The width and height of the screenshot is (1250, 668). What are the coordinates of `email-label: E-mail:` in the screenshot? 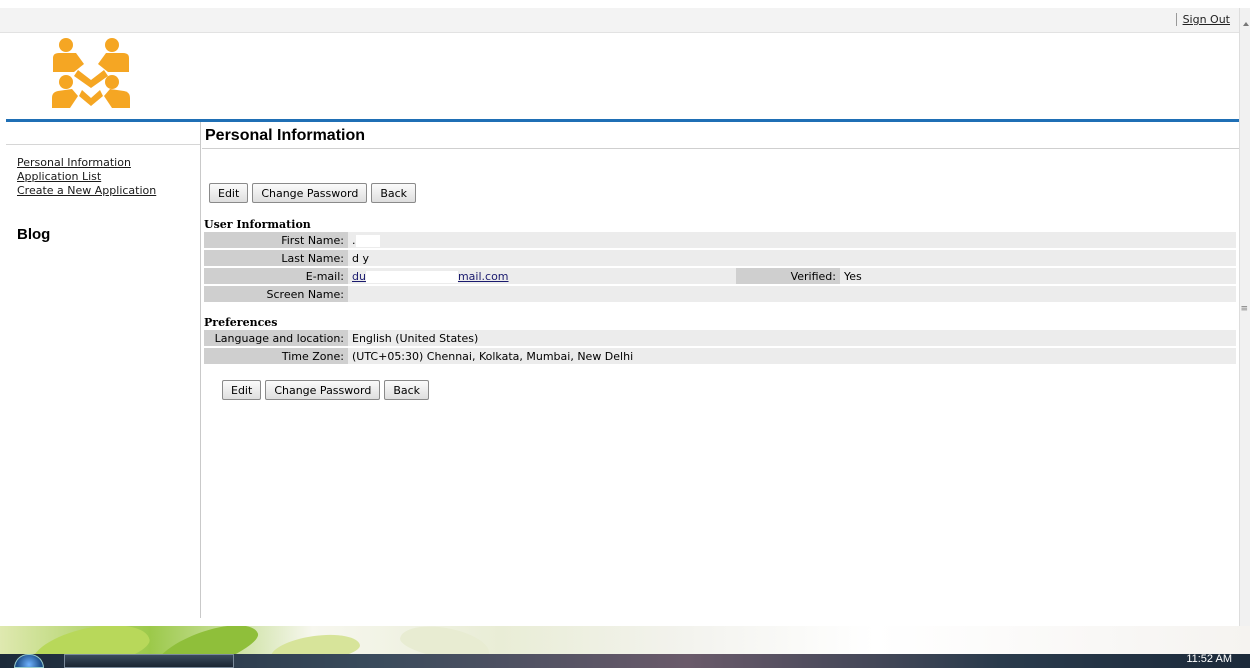 It's located at (276, 276).